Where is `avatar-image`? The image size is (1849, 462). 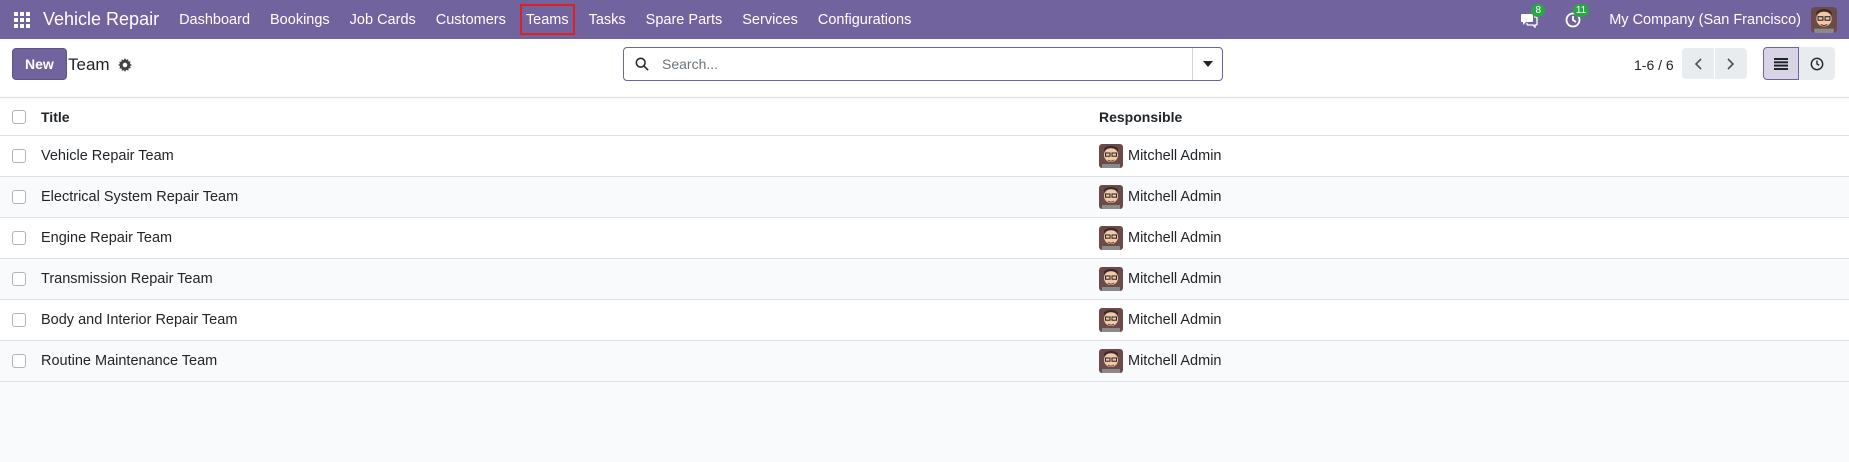 avatar-image is located at coordinates (1824, 19).